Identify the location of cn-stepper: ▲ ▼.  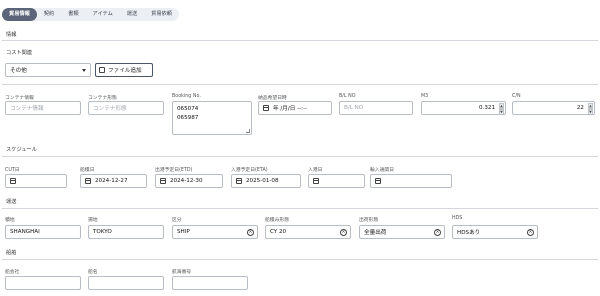
(590, 108).